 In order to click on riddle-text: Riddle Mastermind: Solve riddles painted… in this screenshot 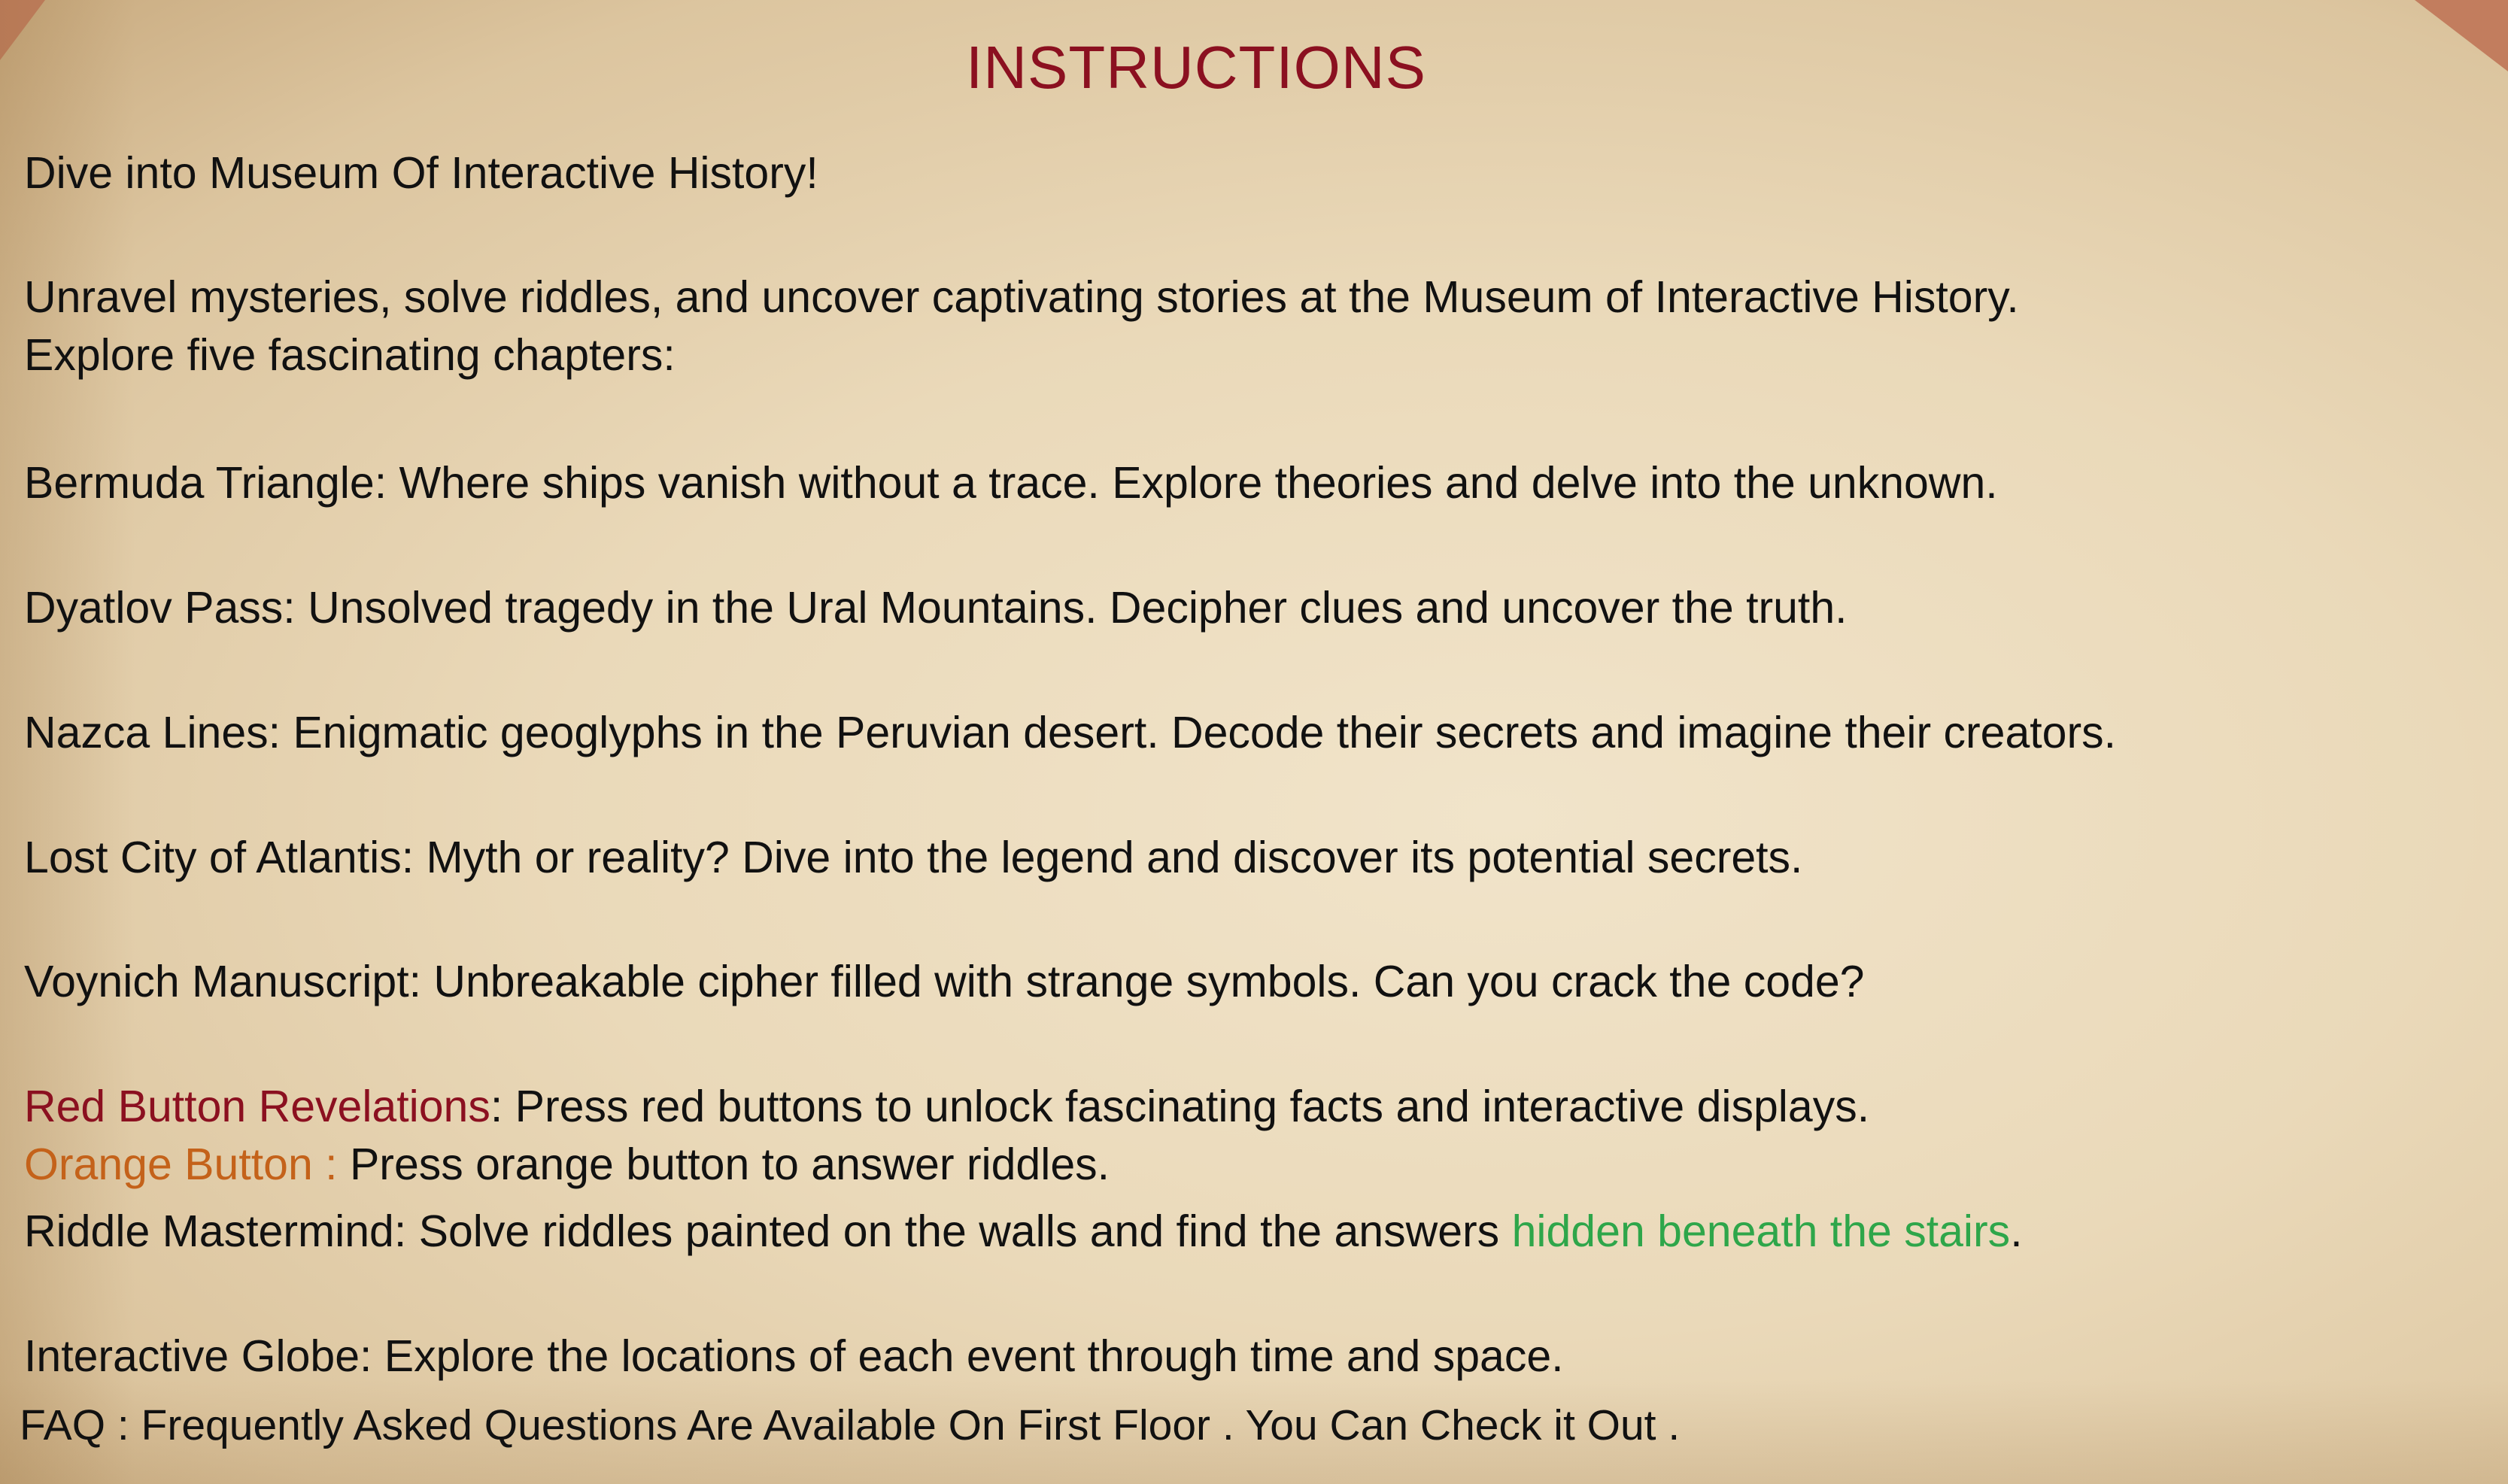, I will do `click(768, 1231)`.